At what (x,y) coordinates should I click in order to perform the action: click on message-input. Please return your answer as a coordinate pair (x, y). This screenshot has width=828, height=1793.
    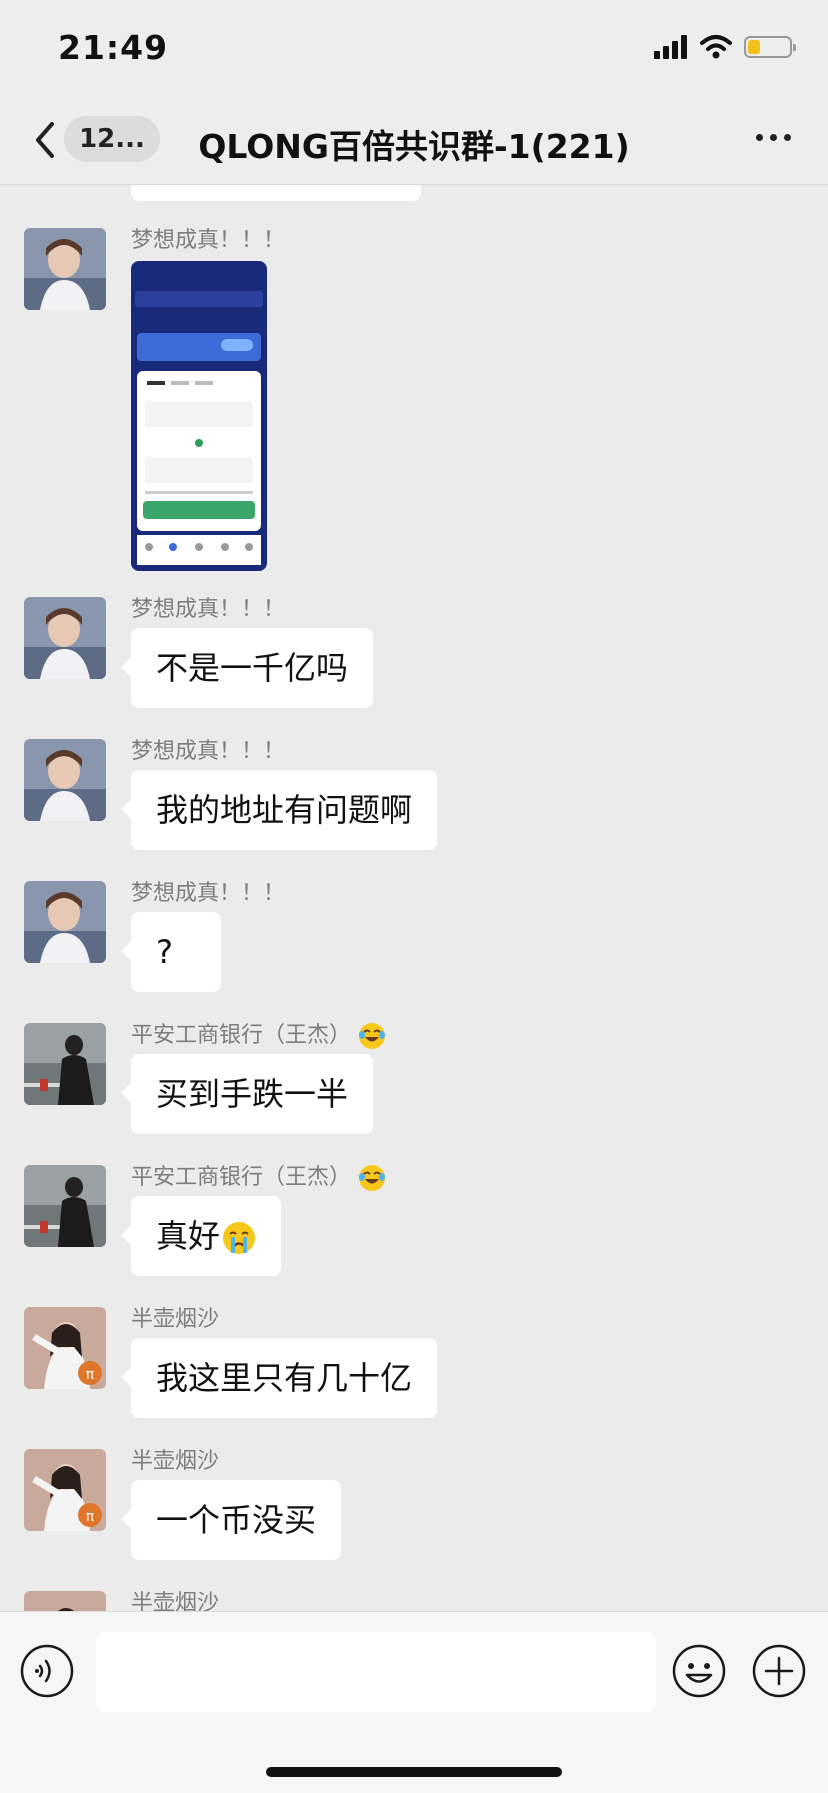
    Looking at the image, I should click on (376, 1672).